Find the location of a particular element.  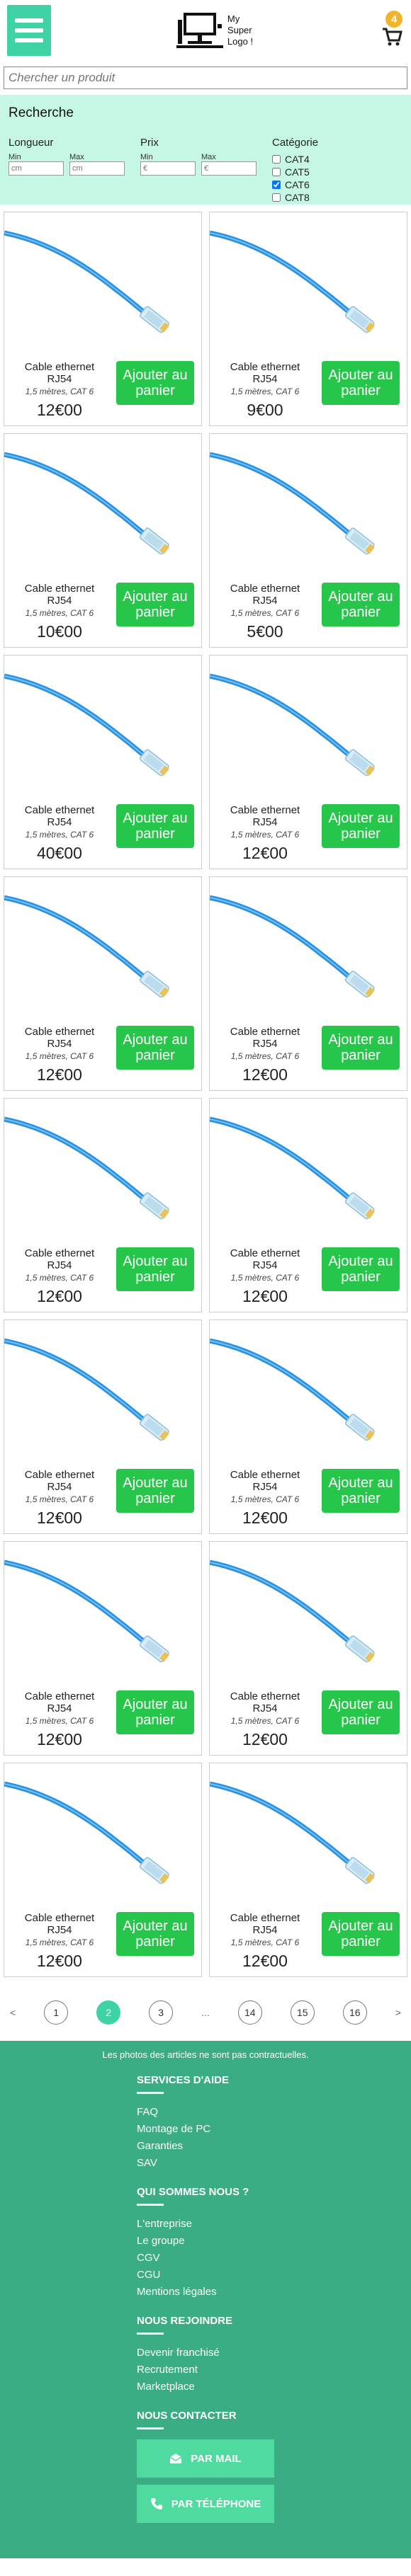

price-min-input is located at coordinates (168, 168).